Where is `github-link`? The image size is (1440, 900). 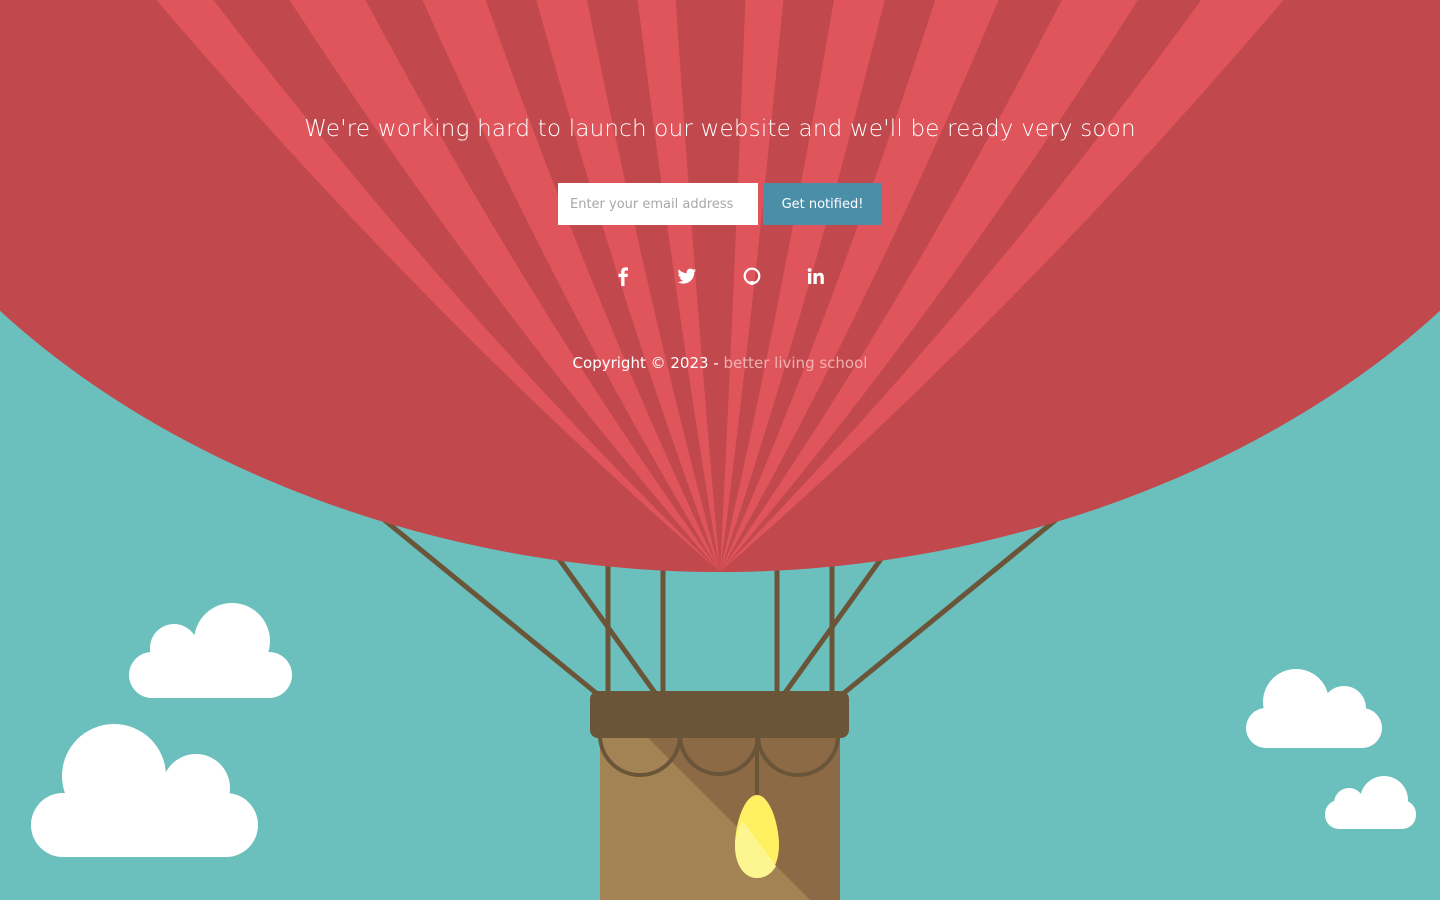 github-link is located at coordinates (752, 276).